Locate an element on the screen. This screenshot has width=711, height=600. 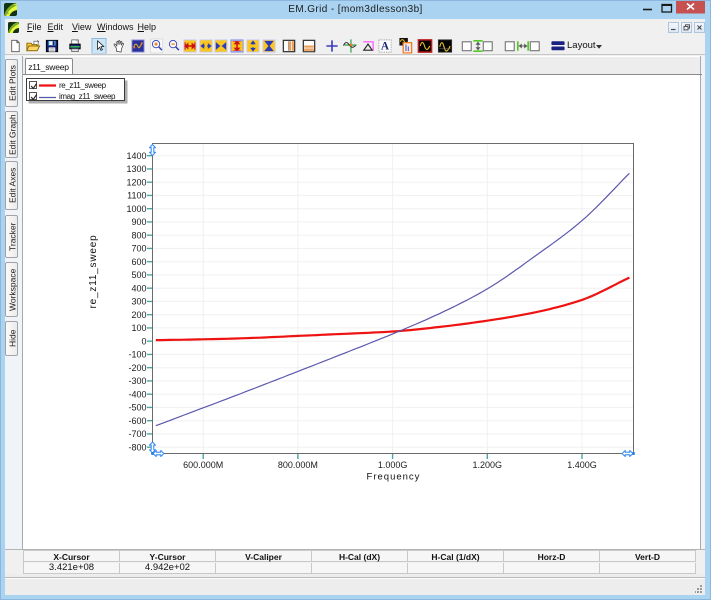
svg-text: -100 is located at coordinates (137, 355).